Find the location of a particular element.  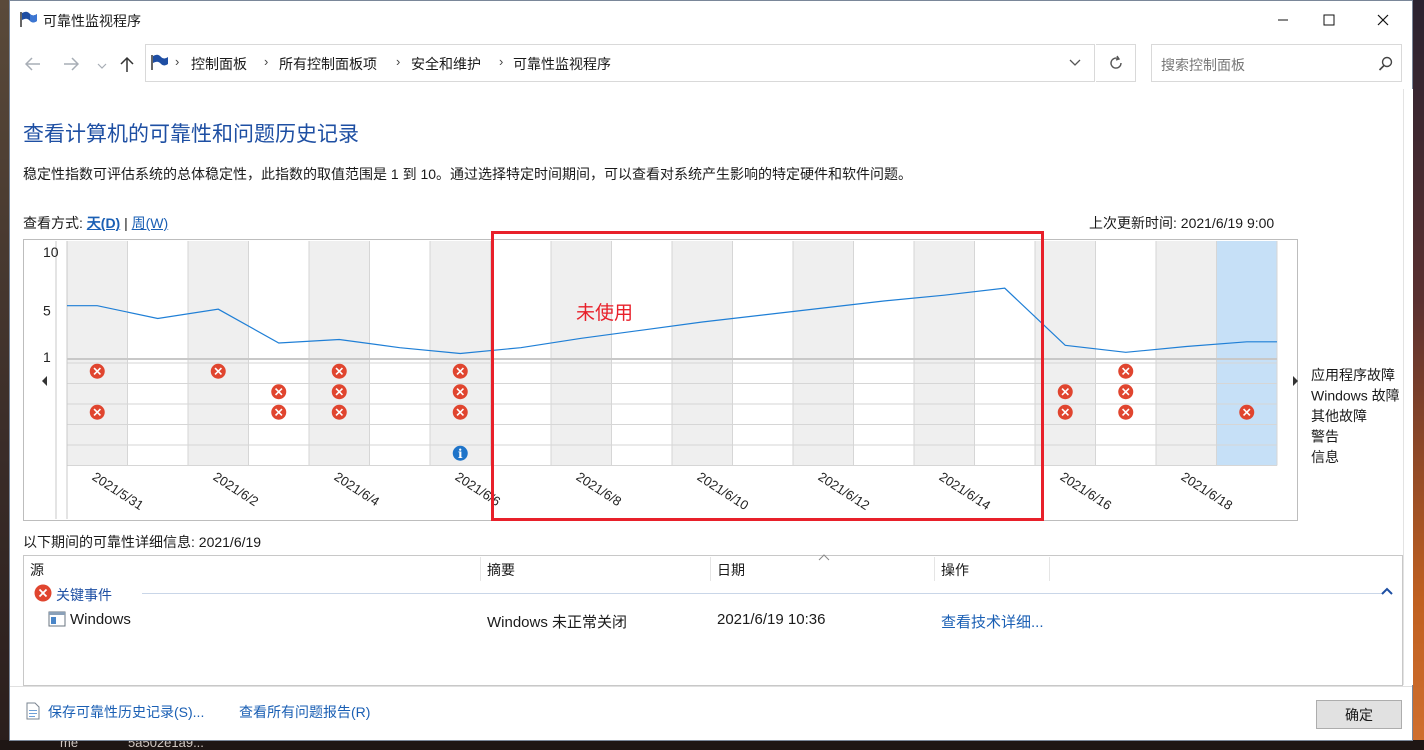

scroll-left-icon is located at coordinates (44, 381).